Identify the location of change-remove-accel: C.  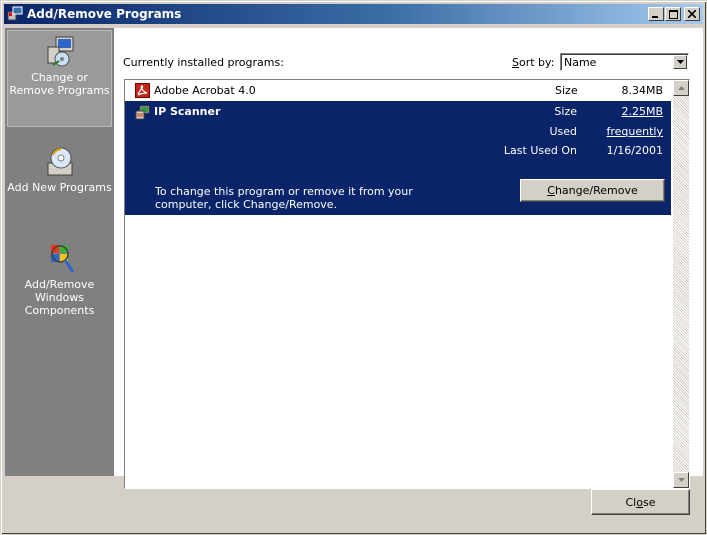
(551, 190).